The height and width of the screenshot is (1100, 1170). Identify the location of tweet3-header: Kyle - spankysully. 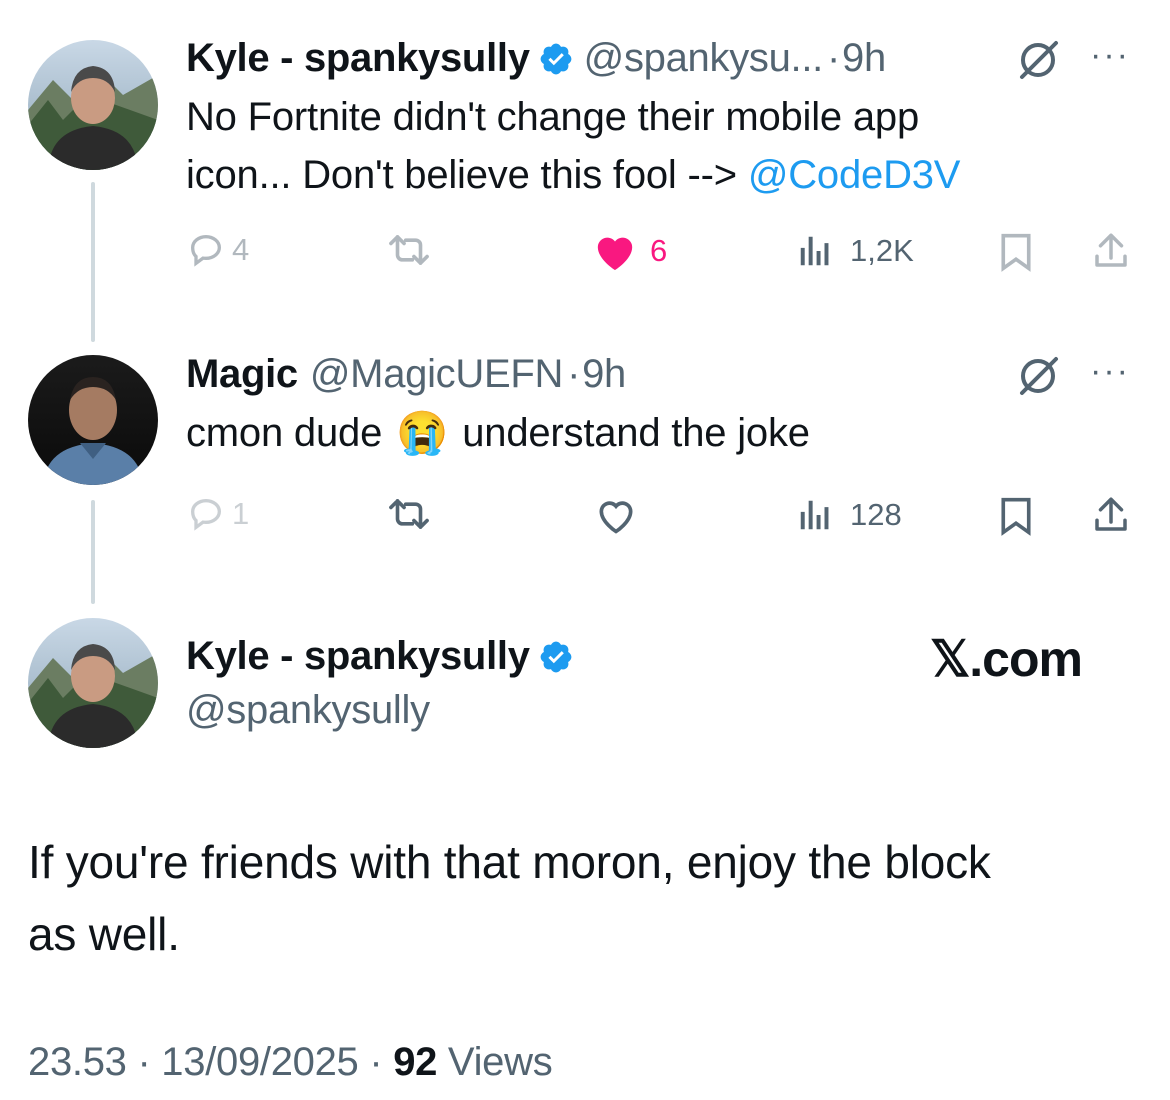
(385, 656).